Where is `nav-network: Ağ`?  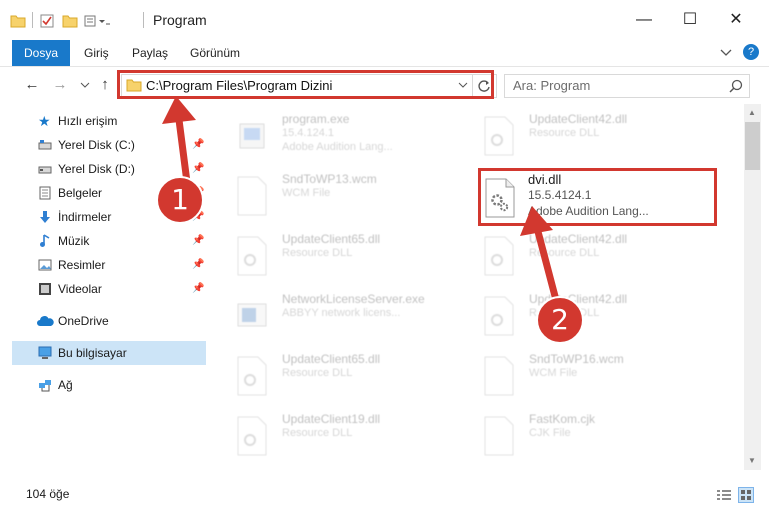
nav-network: Ağ is located at coordinates (109, 385).